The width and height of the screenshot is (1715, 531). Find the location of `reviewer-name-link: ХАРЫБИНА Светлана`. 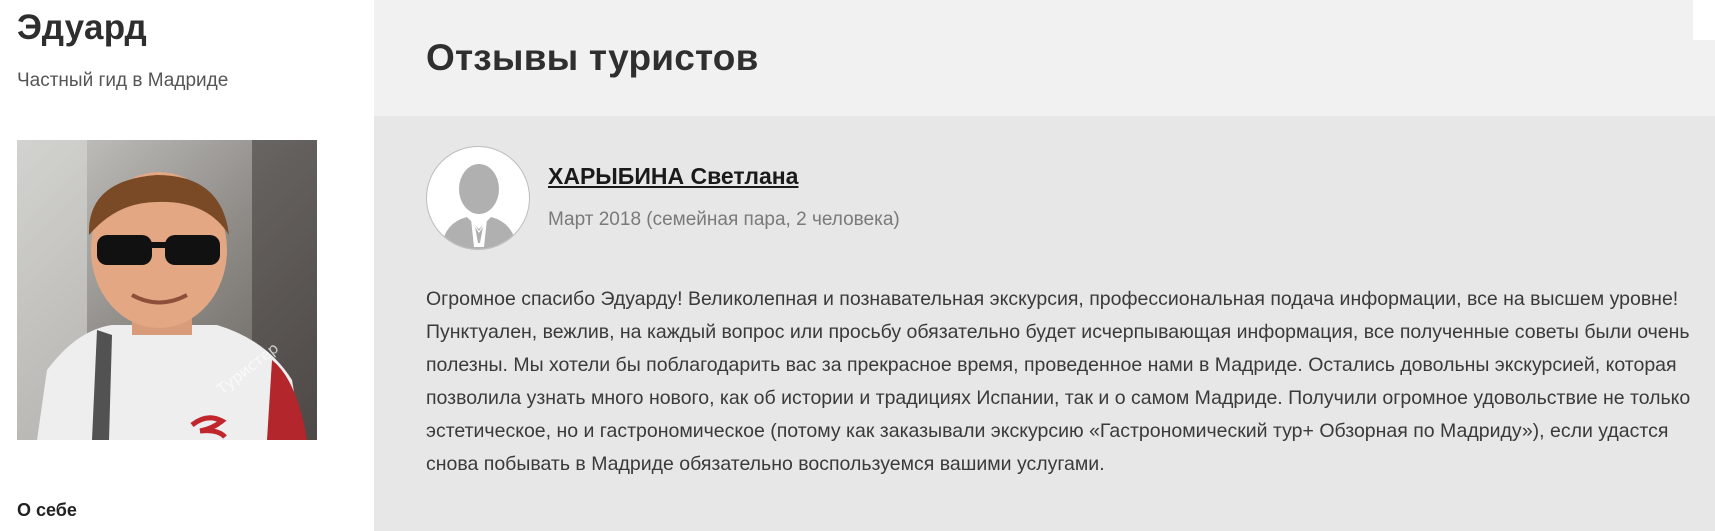

reviewer-name-link: ХАРЫБИНА Светлана is located at coordinates (673, 176).